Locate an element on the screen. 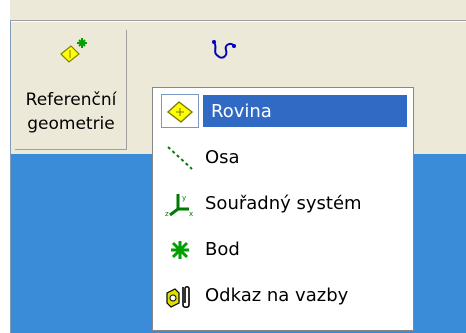 This screenshot has height=333, width=466. svg-text: z is located at coordinates (167, 213).